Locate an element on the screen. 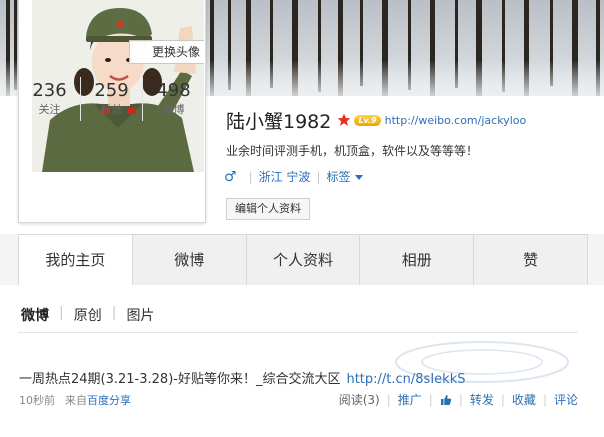 The width and height of the screenshot is (604, 437). profile-meta: ♂ | 浙江 宁波 | 标签 is located at coordinates (293, 176).